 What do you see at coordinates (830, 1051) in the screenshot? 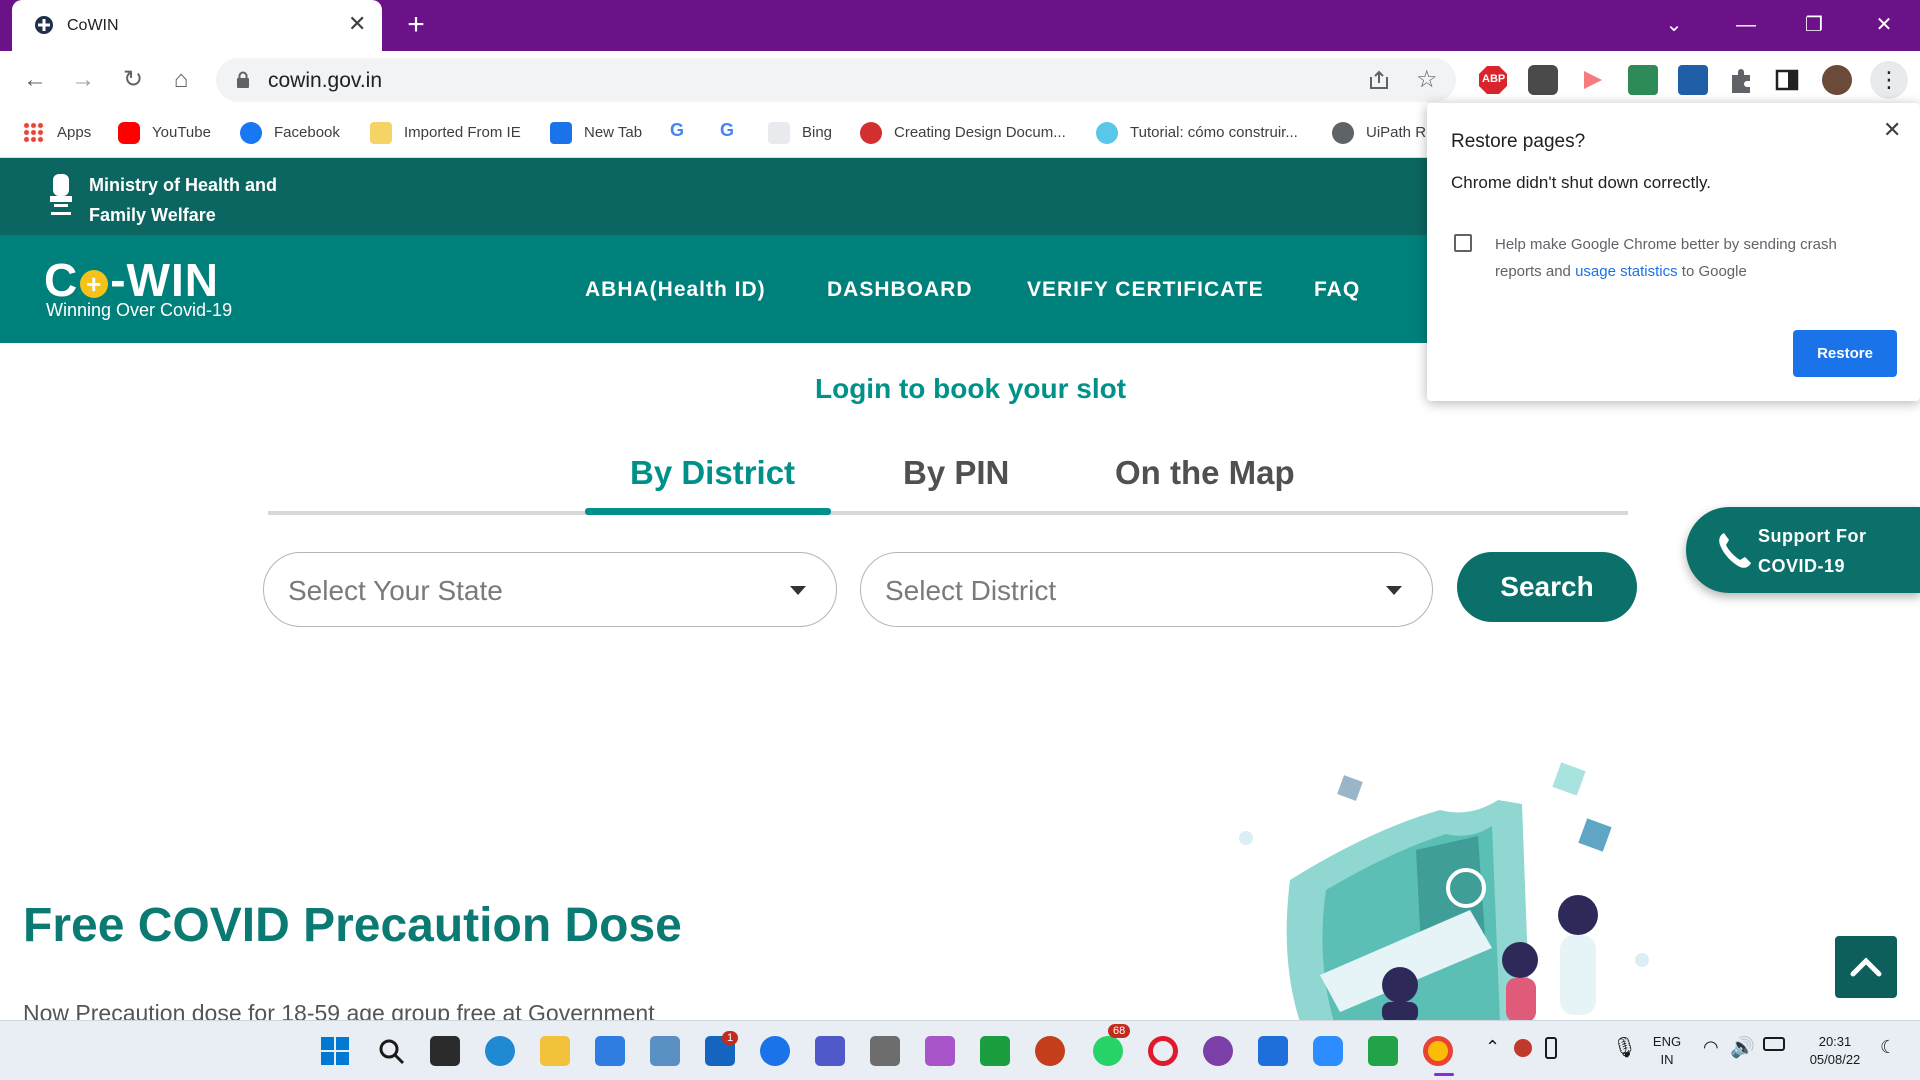
I see `teams-icon` at bounding box center [830, 1051].